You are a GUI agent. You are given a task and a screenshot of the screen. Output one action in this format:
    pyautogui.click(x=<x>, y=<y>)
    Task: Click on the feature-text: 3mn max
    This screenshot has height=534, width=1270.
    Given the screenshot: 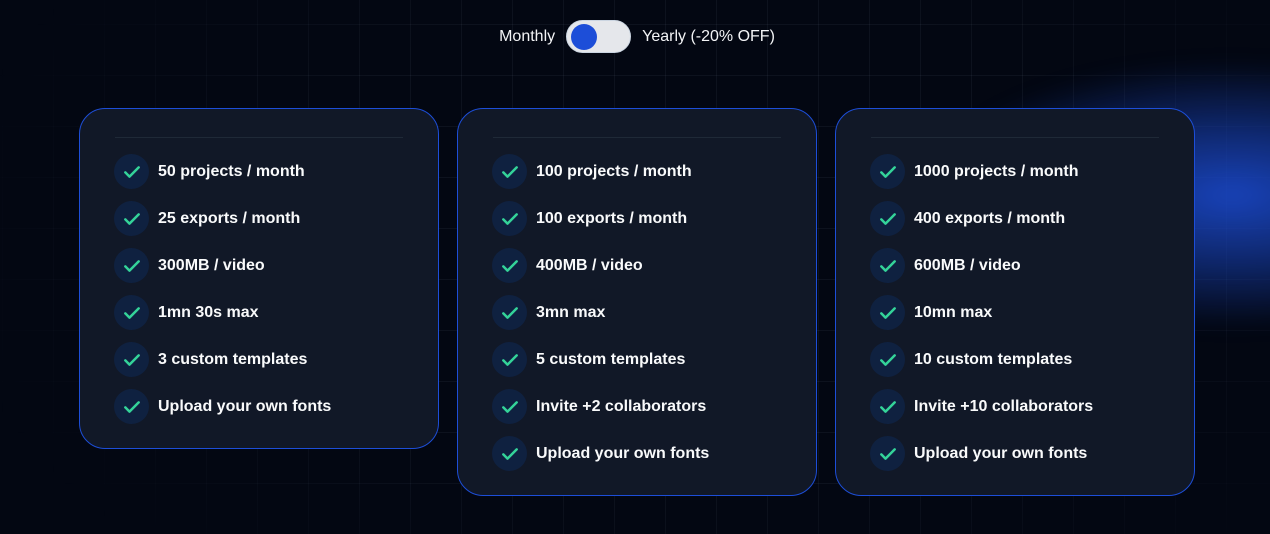 What is the action you would take?
    pyautogui.click(x=571, y=312)
    